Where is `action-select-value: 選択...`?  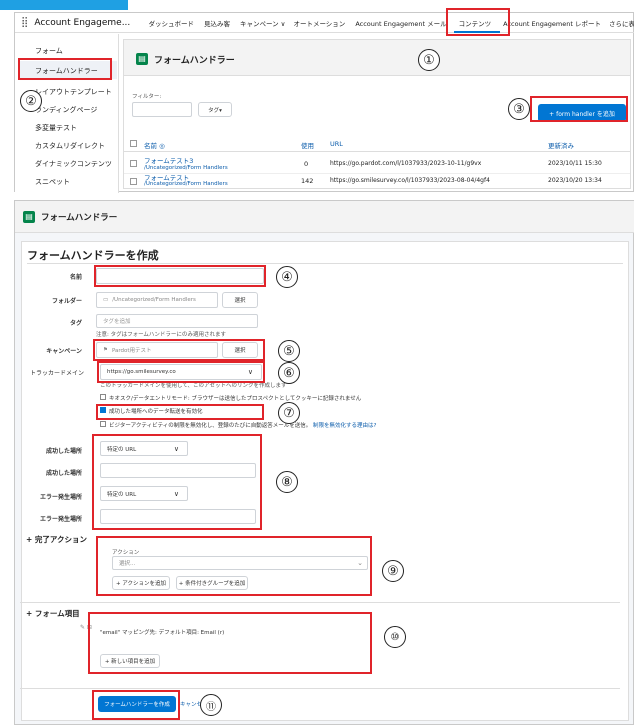
action-select-value: 選択... is located at coordinates (127, 564).